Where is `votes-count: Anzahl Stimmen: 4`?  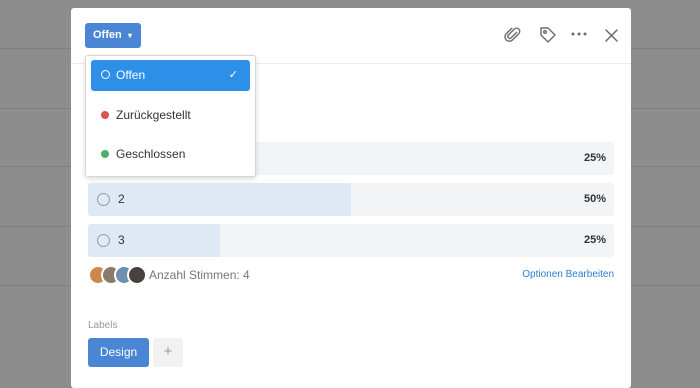 votes-count: Anzahl Stimmen: 4 is located at coordinates (199, 275).